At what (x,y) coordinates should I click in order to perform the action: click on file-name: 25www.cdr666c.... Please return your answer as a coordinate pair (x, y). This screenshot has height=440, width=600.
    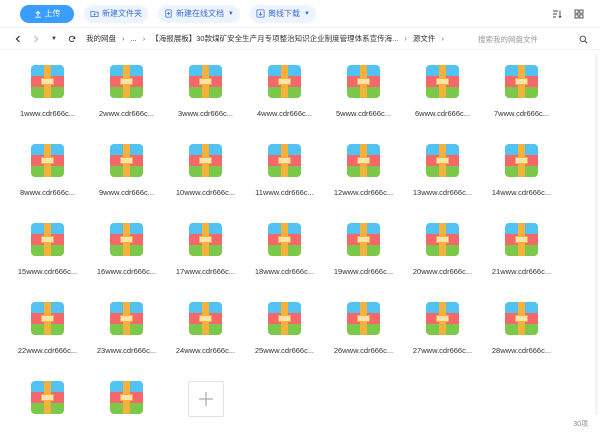
    Looking at the image, I should click on (284, 350).